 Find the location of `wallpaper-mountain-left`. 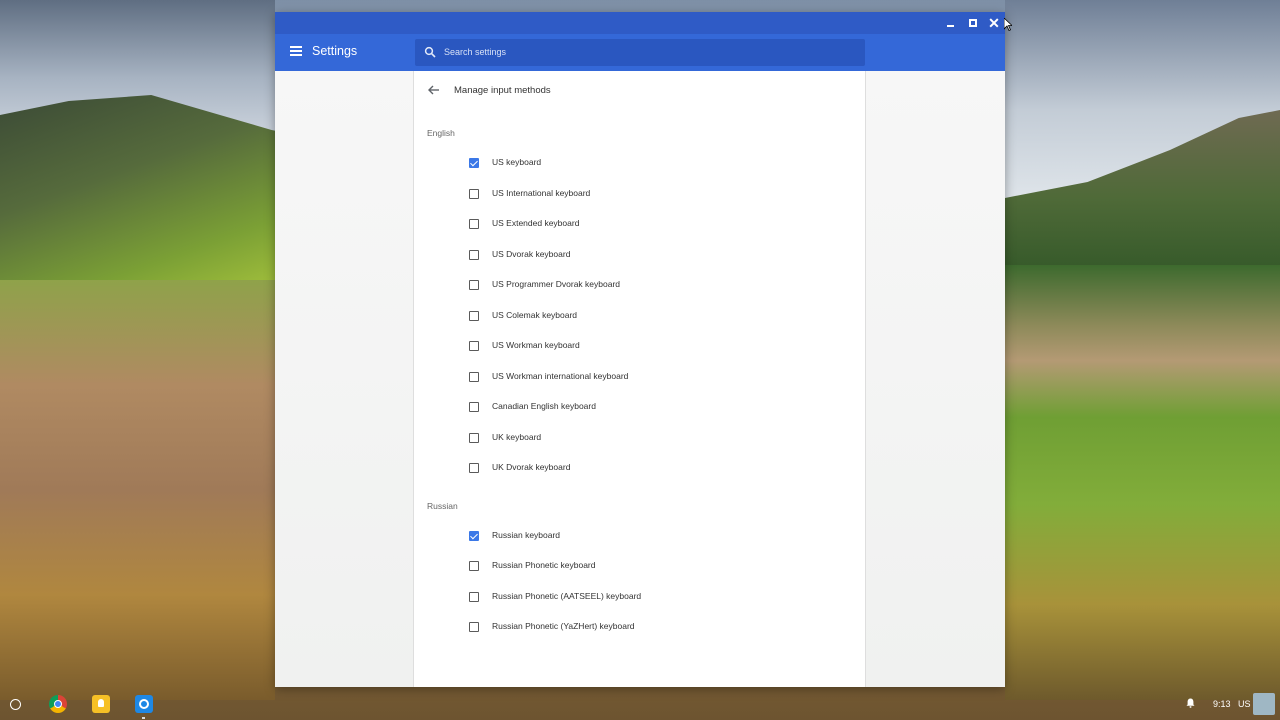

wallpaper-mountain-left is located at coordinates (137, 195).